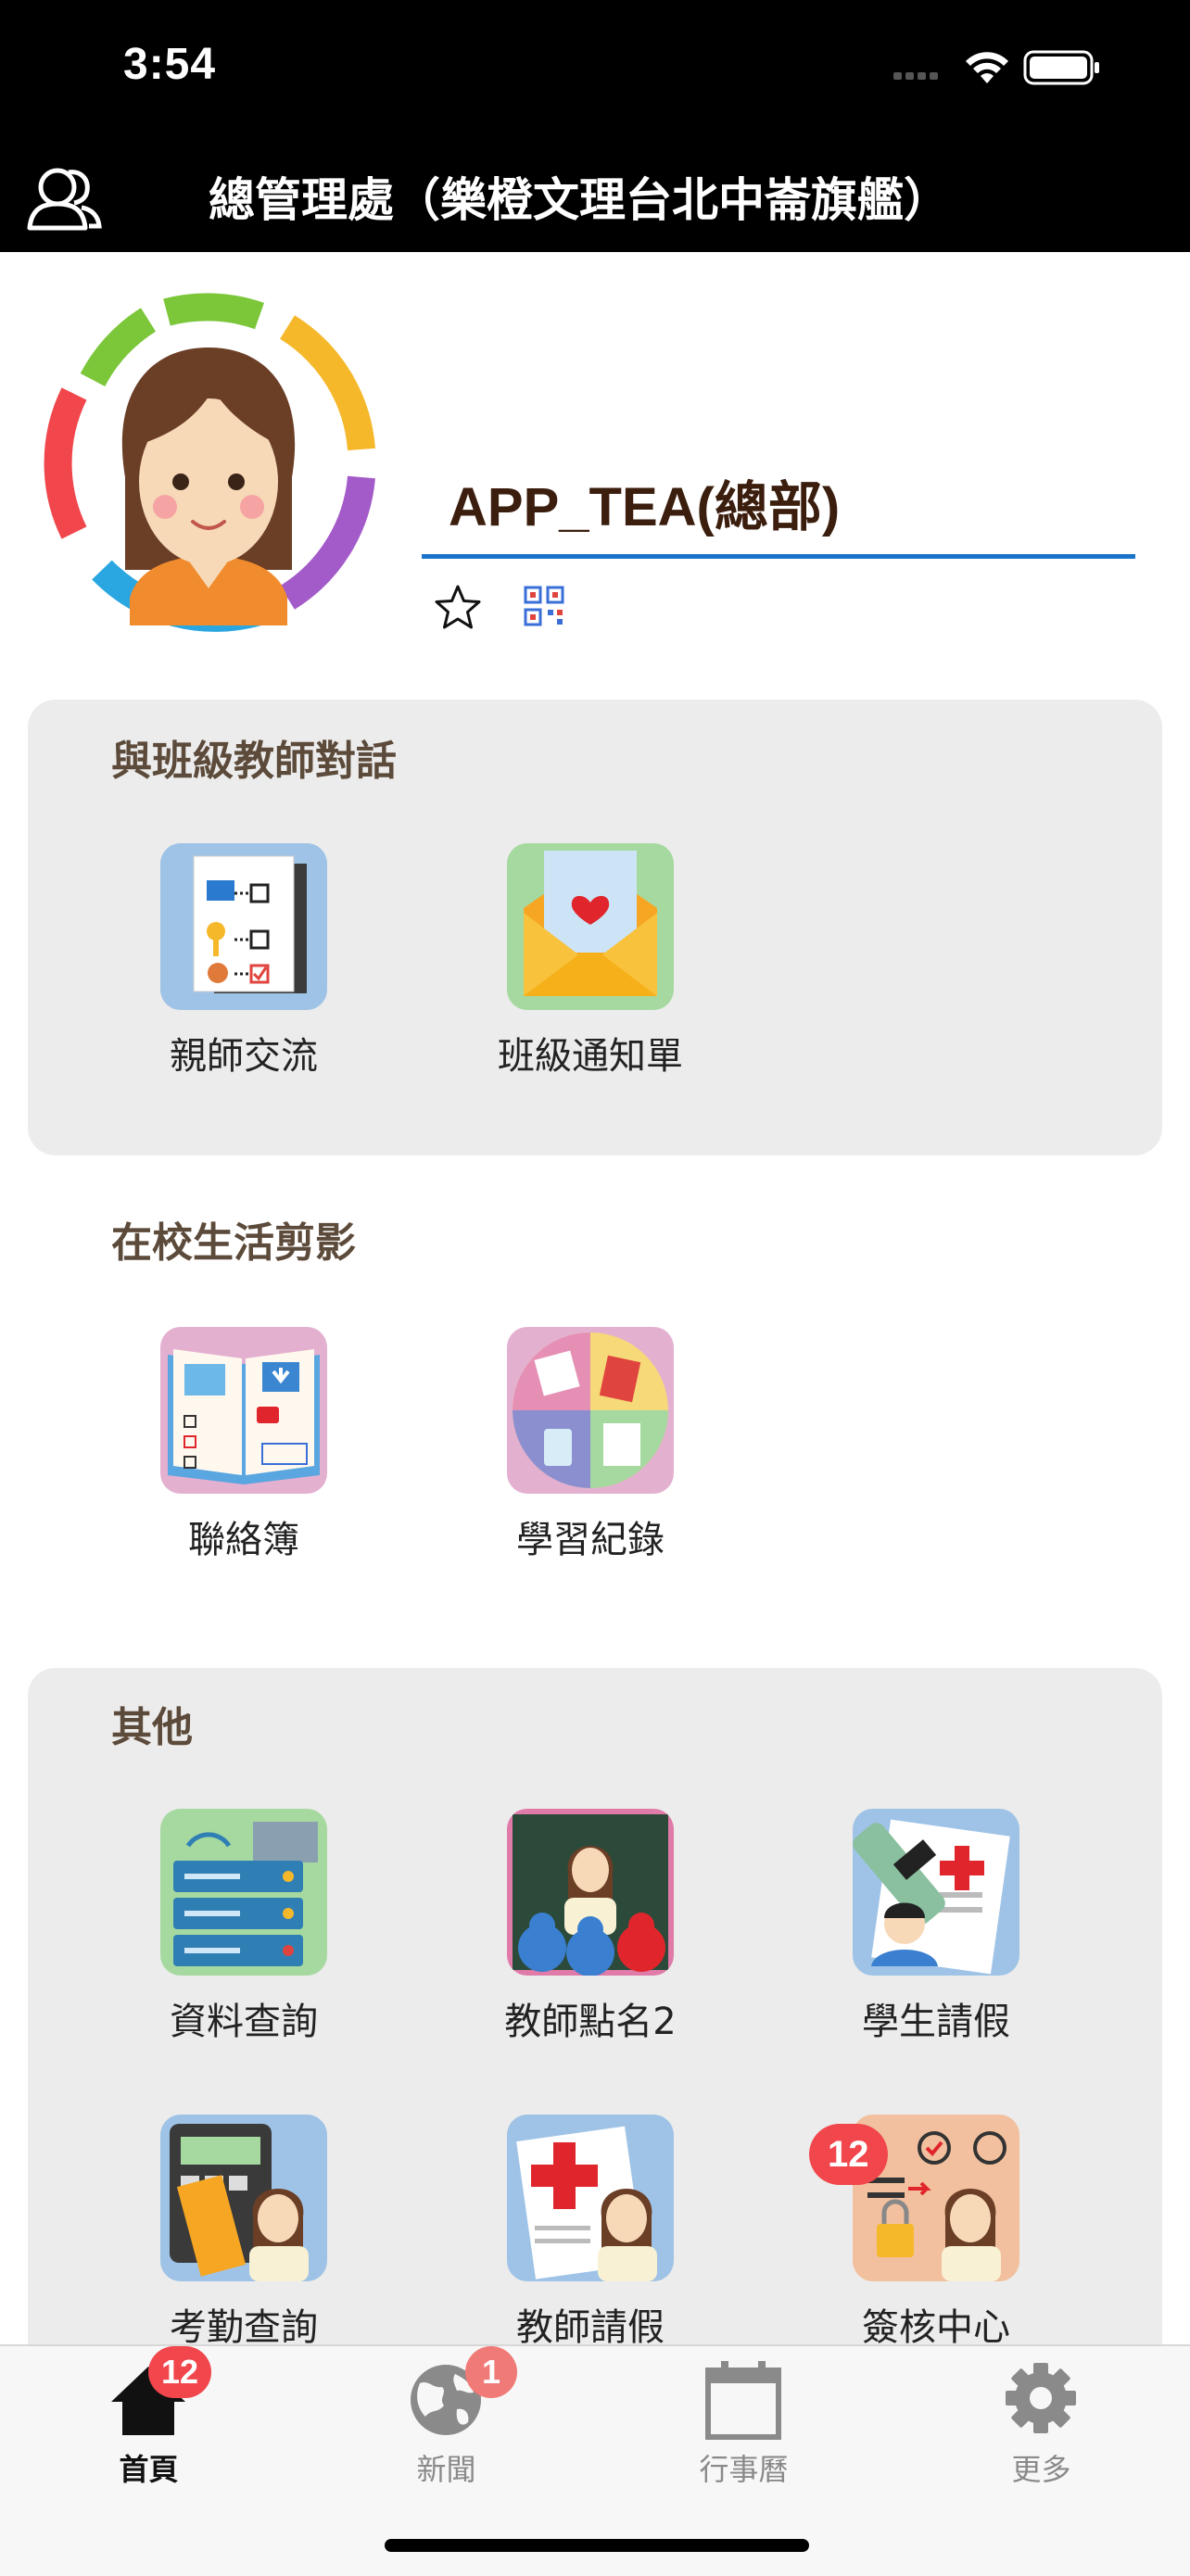  I want to click on checklist-icon, so click(243, 926).